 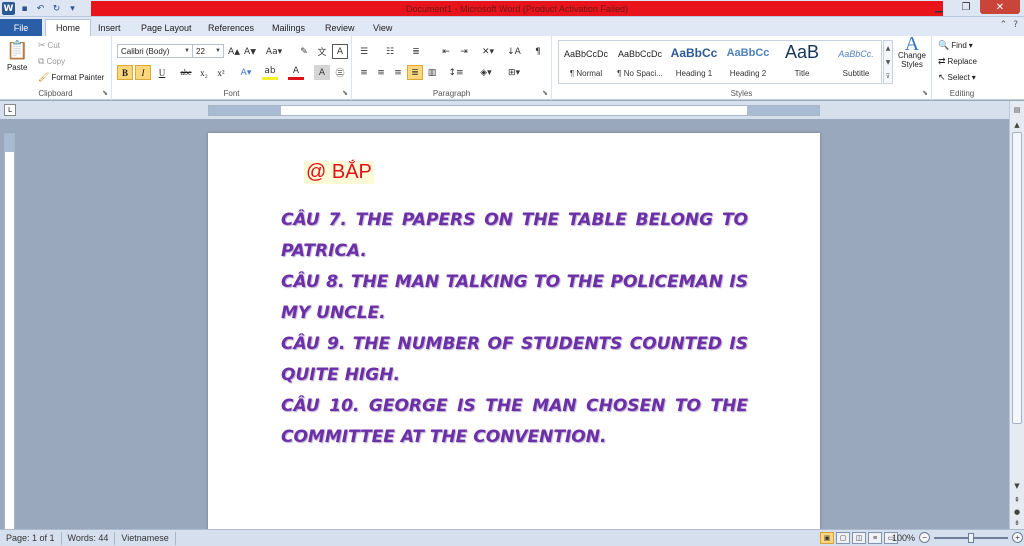 What do you see at coordinates (486, 72) in the screenshot?
I see `shading-icon: ◈▾` at bounding box center [486, 72].